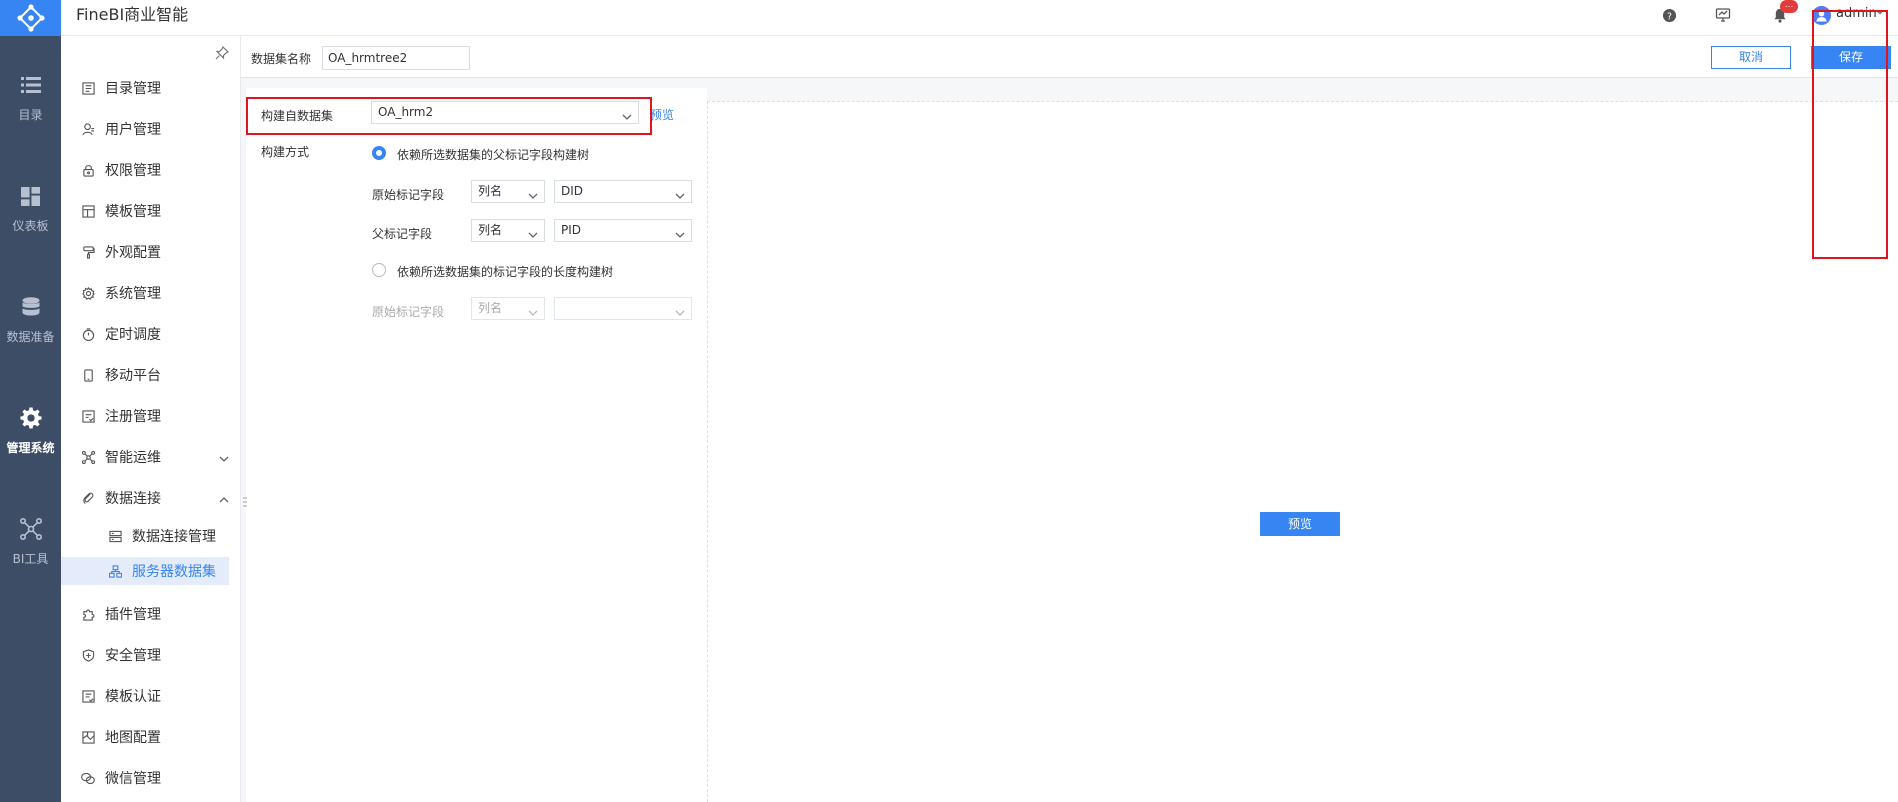 This screenshot has width=1898, height=802. What do you see at coordinates (1851, 57) in the screenshot?
I see `save-button: 保存` at bounding box center [1851, 57].